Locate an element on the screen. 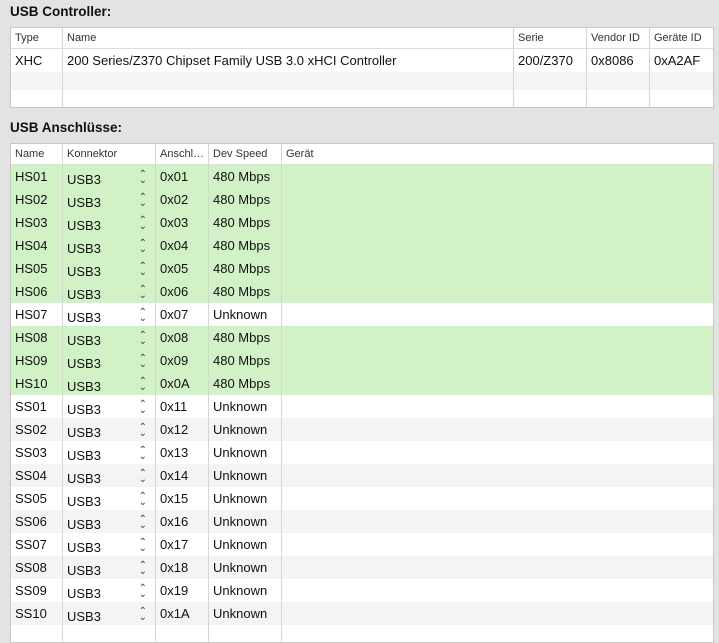 The height and width of the screenshot is (643, 719). port-row: HS08 USB3 ⌃ ⌄ 0x08 480 Mbps is located at coordinates (362, 337).